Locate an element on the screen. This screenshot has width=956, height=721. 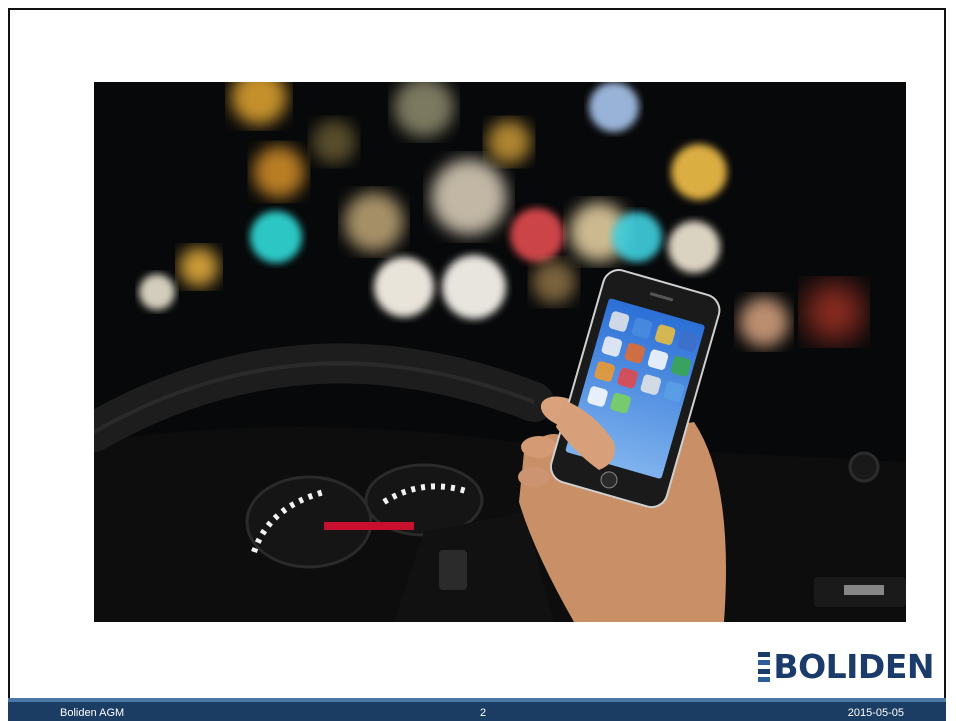
footer-bar: Boliden AGM 2 2015-05-05 is located at coordinates (477, 709).